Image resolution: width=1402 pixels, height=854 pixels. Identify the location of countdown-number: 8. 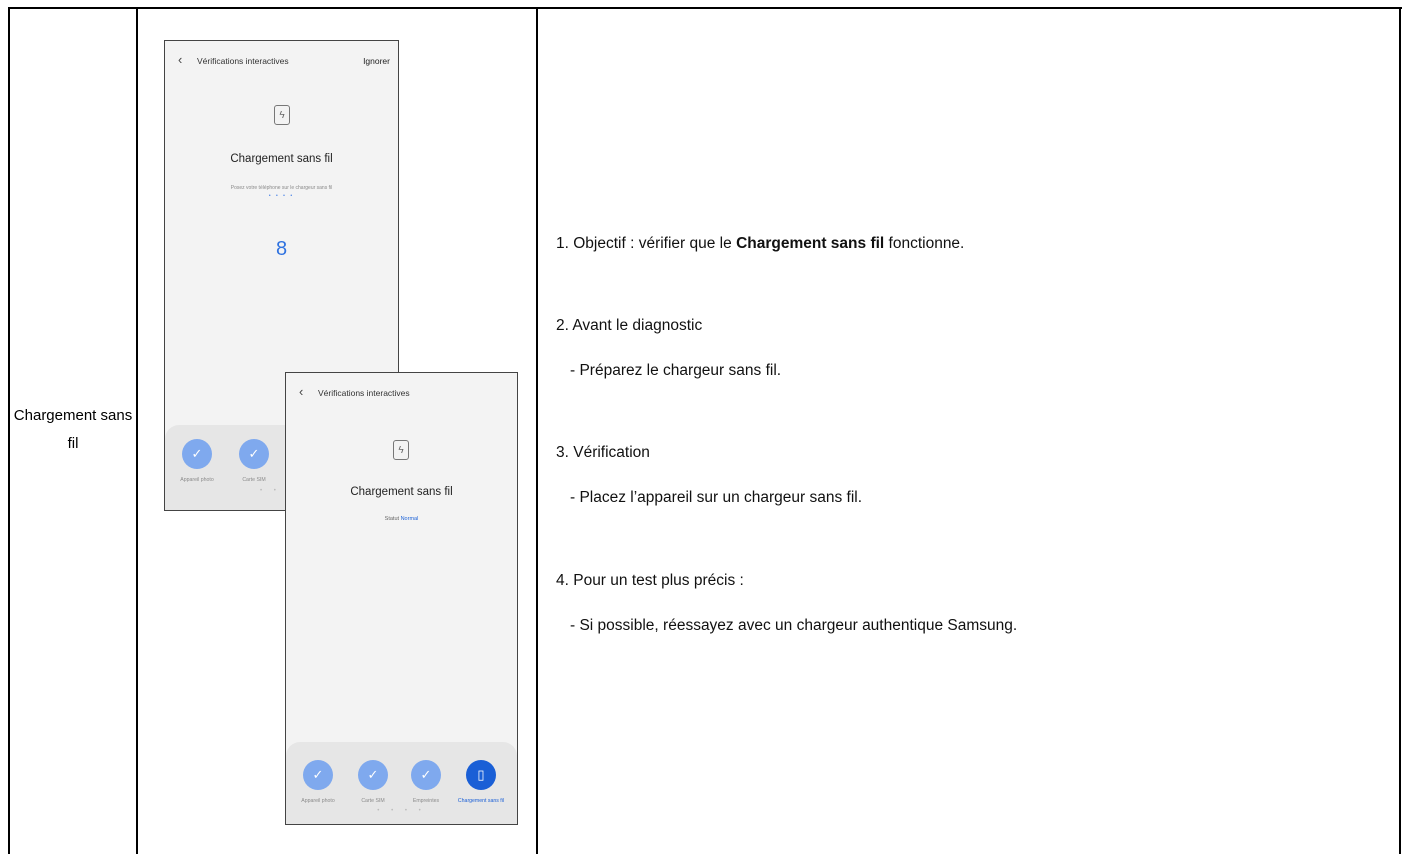
(281, 249).